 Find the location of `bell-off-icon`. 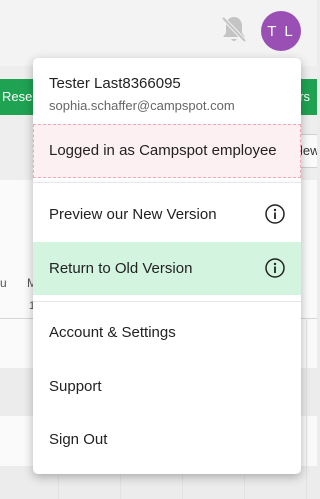

bell-off-icon is located at coordinates (234, 29).